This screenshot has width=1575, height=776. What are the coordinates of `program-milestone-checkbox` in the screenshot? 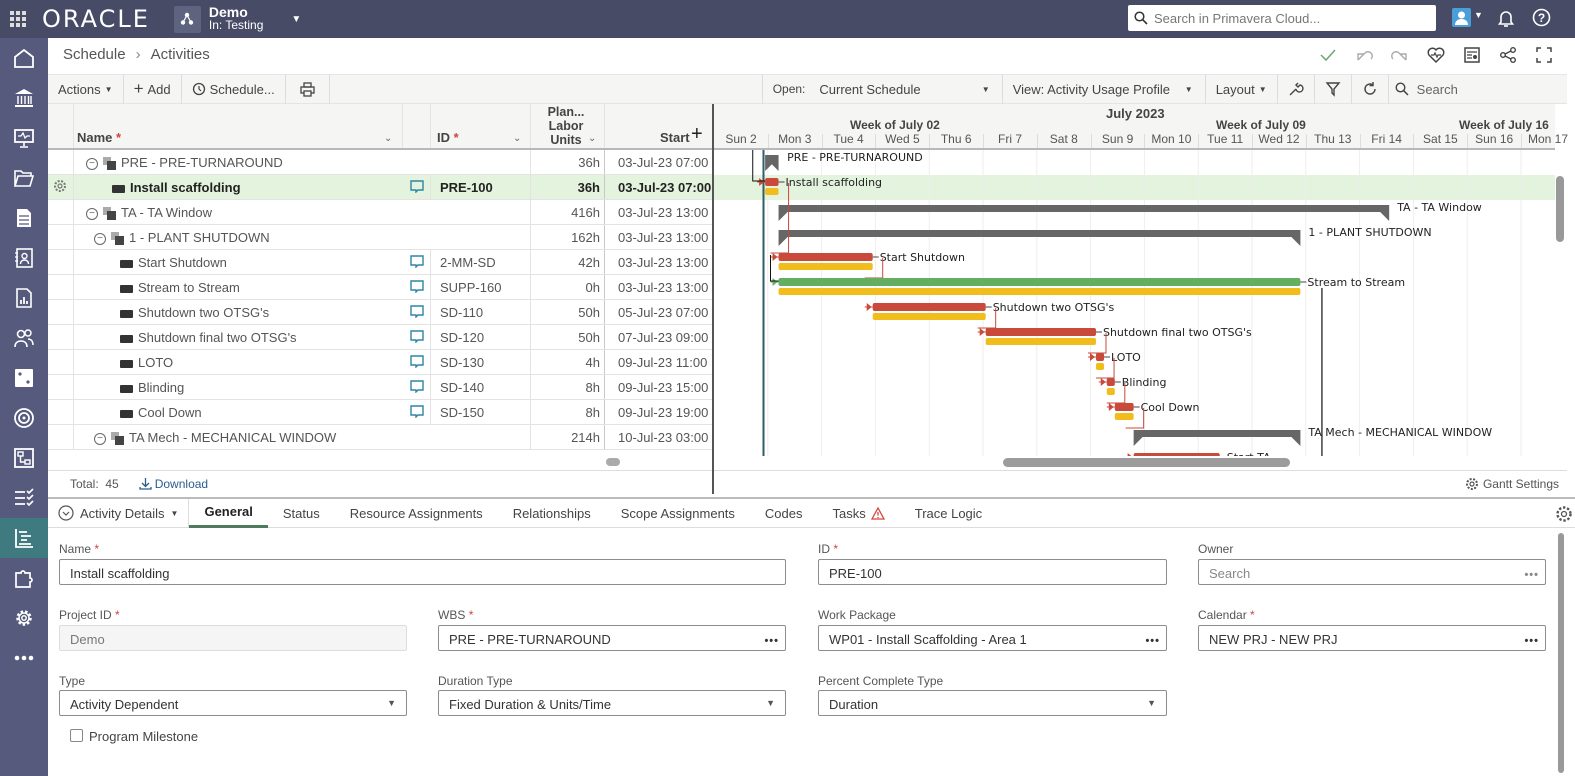 It's located at (76, 735).